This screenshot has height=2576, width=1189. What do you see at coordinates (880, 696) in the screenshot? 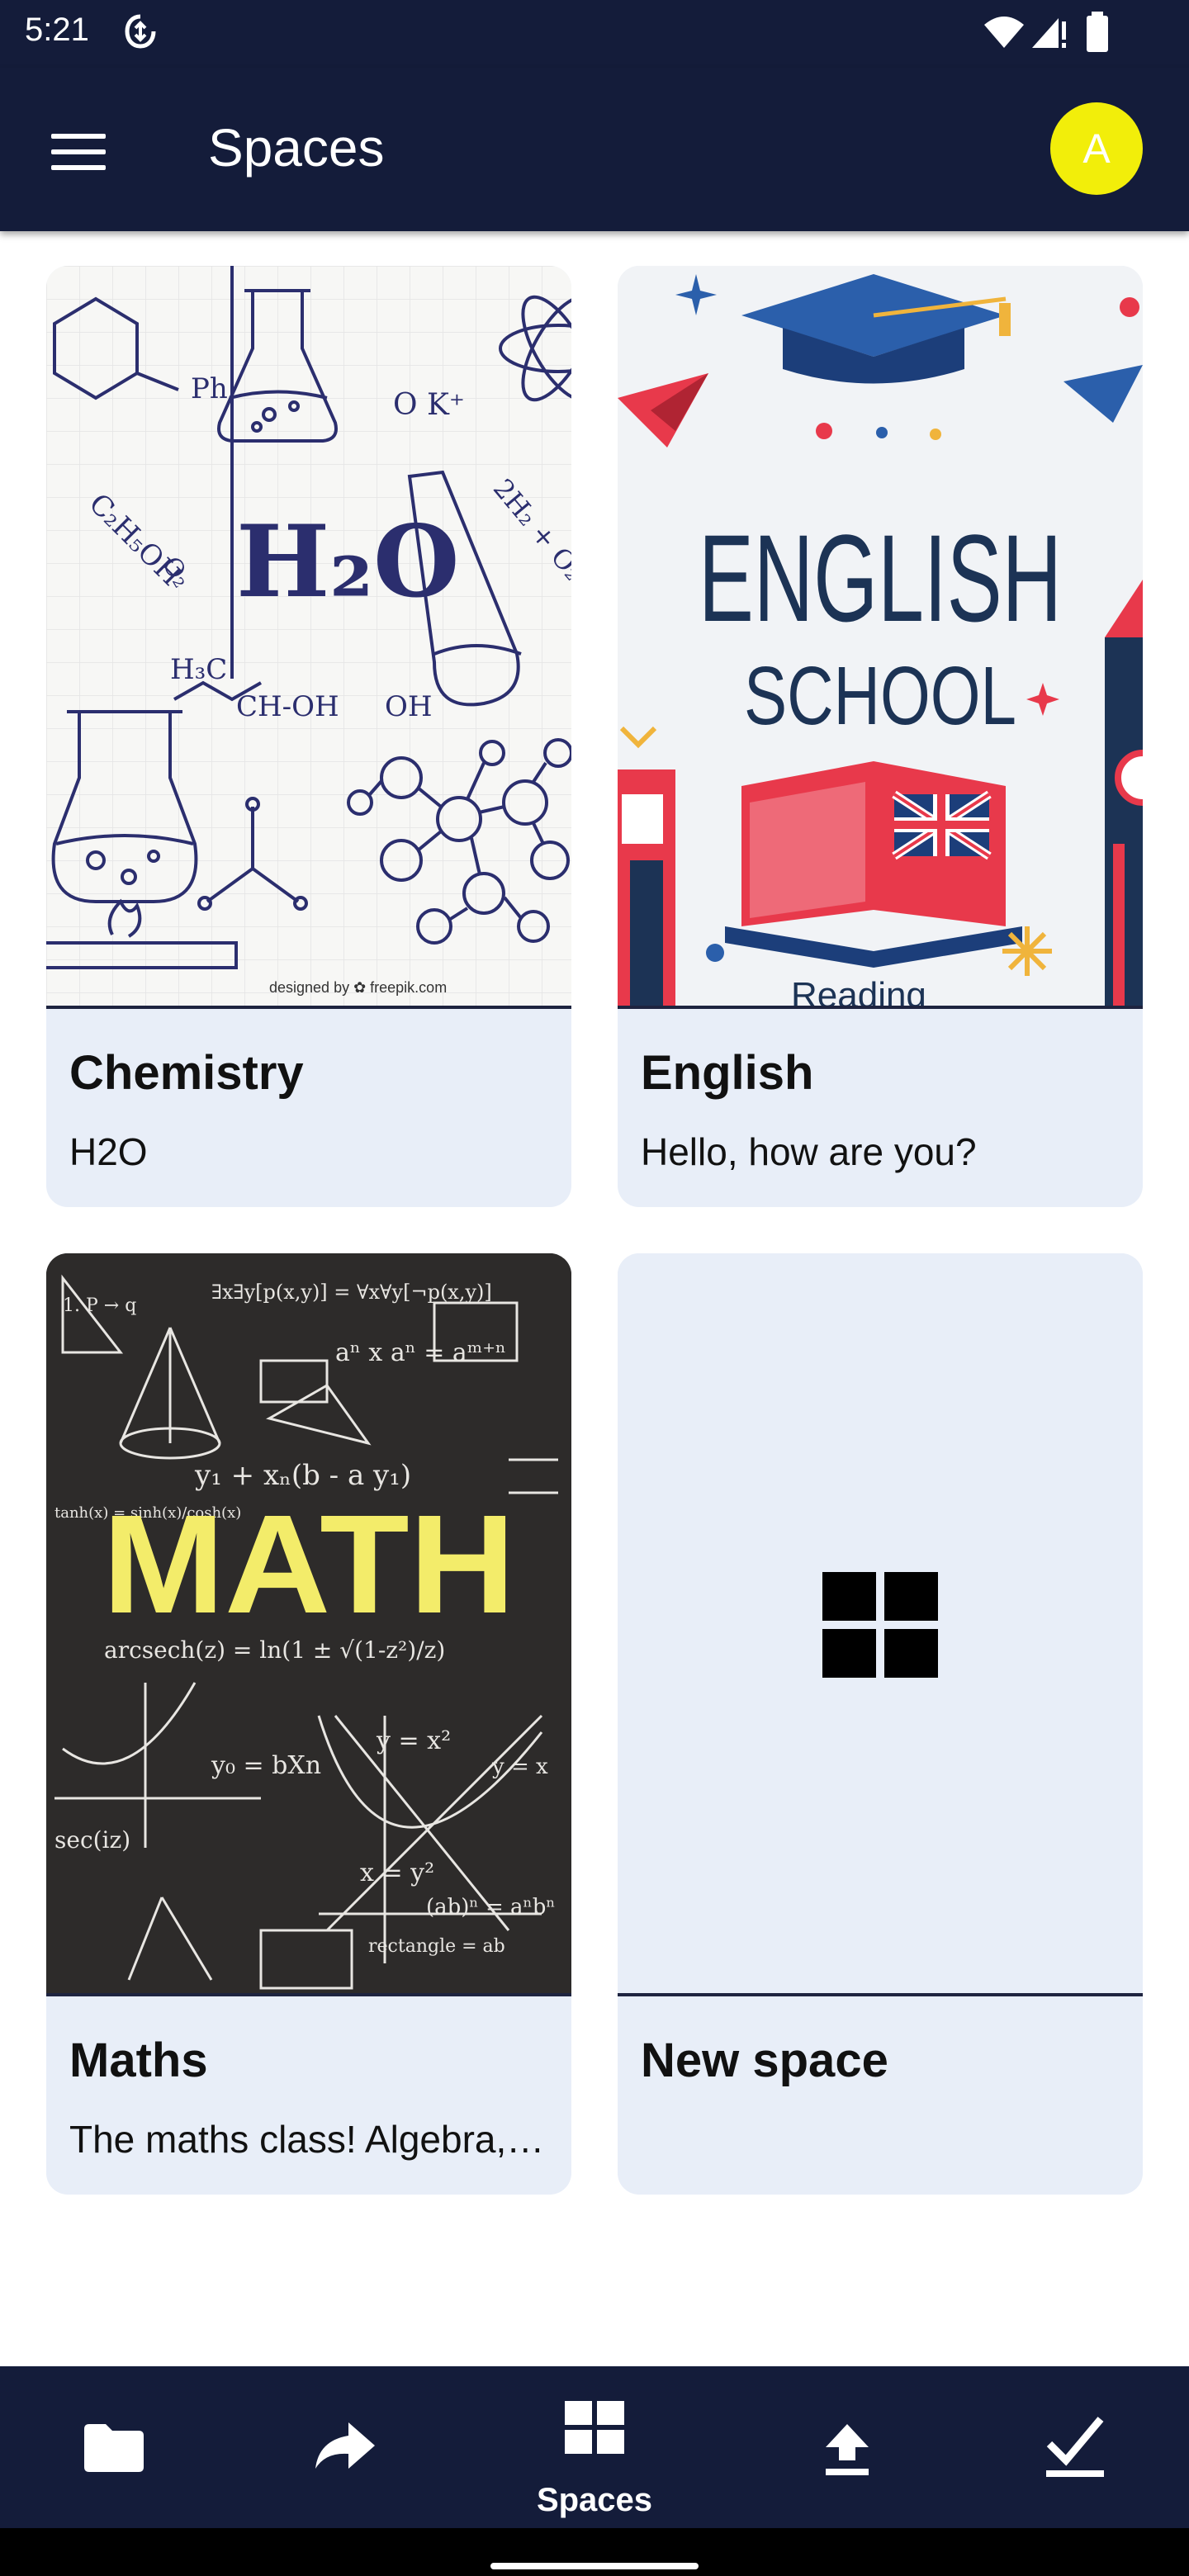
I see `school-label: SCHOOL` at bounding box center [880, 696].